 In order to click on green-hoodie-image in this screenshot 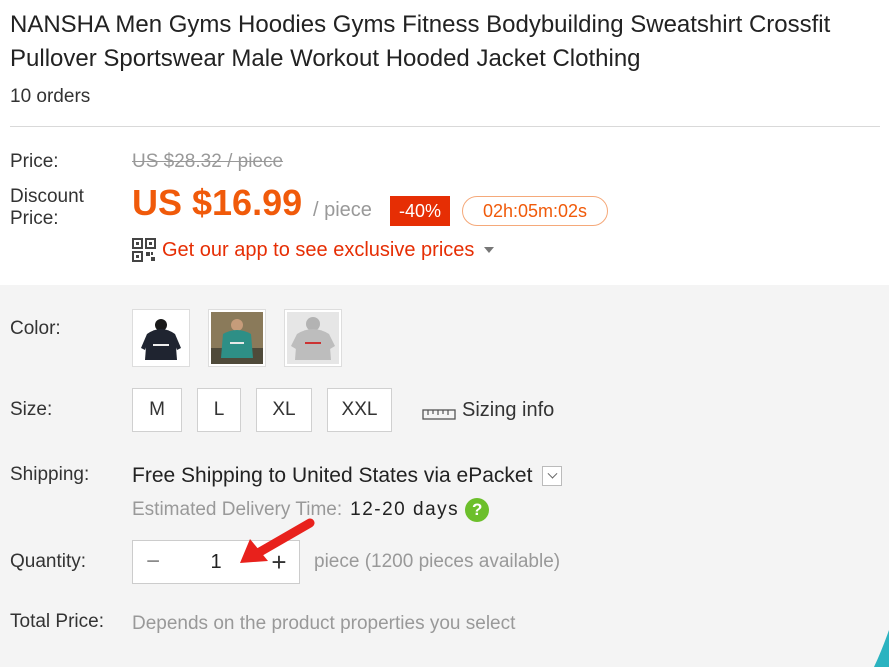, I will do `click(237, 338)`.